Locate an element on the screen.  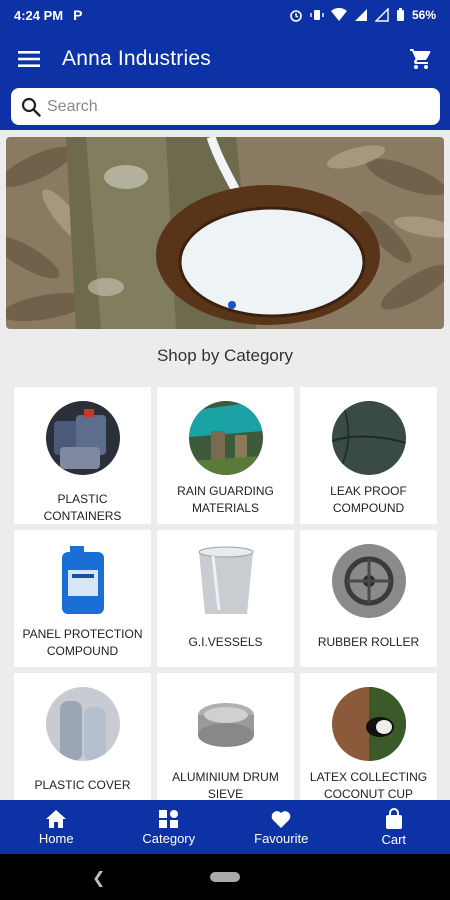
category-card: PANEL PROTECTION COMPOUND is located at coordinates (82, 598).